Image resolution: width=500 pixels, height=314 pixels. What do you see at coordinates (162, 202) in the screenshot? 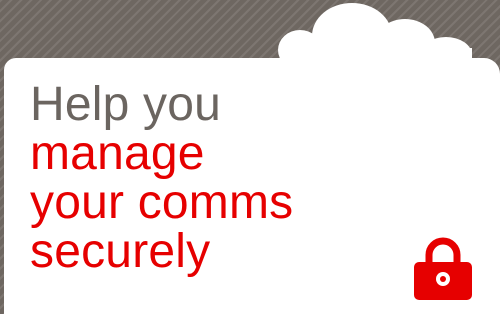
I see `headline-line-3: your comms` at bounding box center [162, 202].